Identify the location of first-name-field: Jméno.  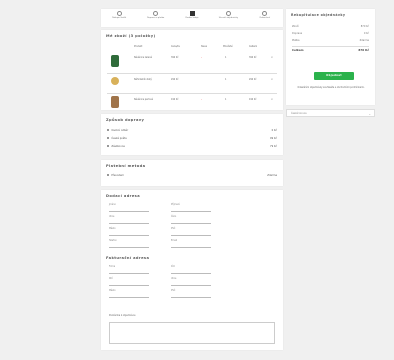
(129, 207).